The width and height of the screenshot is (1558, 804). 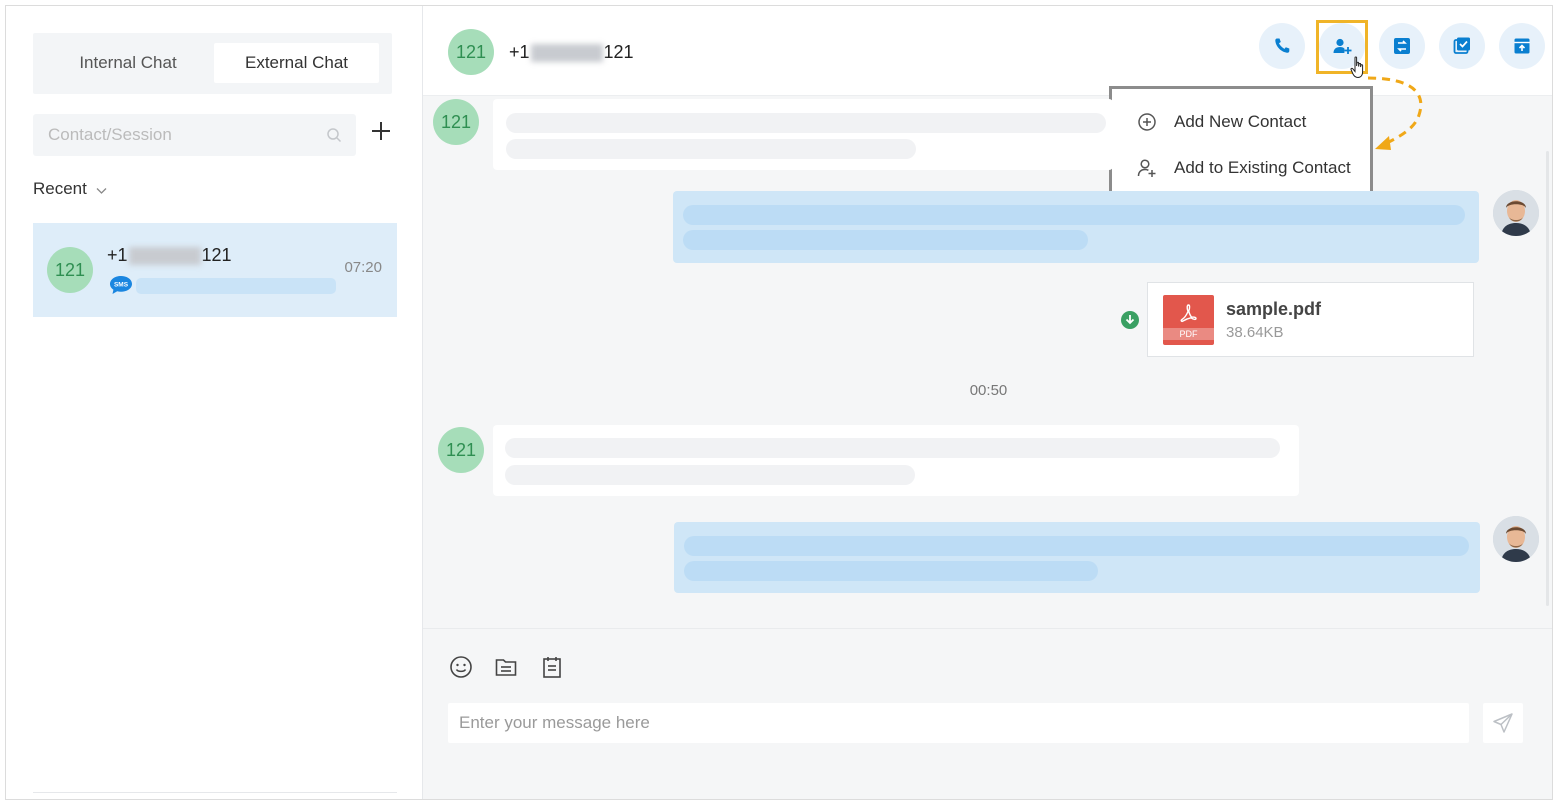 What do you see at coordinates (215, 792) in the screenshot?
I see `sidebar-divider` at bounding box center [215, 792].